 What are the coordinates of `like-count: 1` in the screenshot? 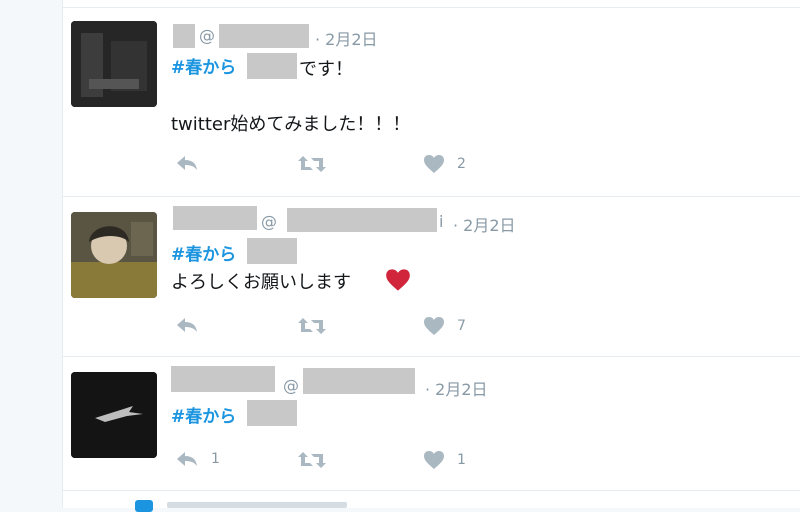 It's located at (461, 460).